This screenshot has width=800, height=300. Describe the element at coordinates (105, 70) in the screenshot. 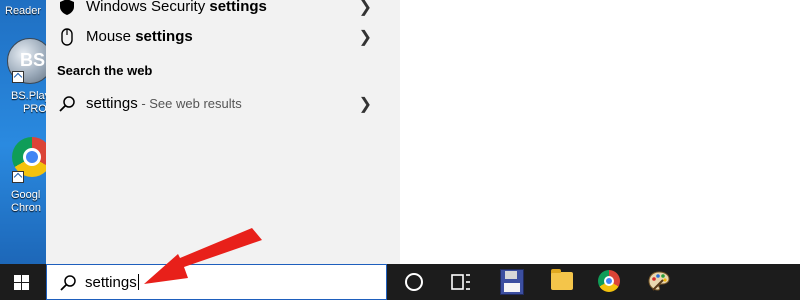

I see `section-heading-web: Search the web` at that location.